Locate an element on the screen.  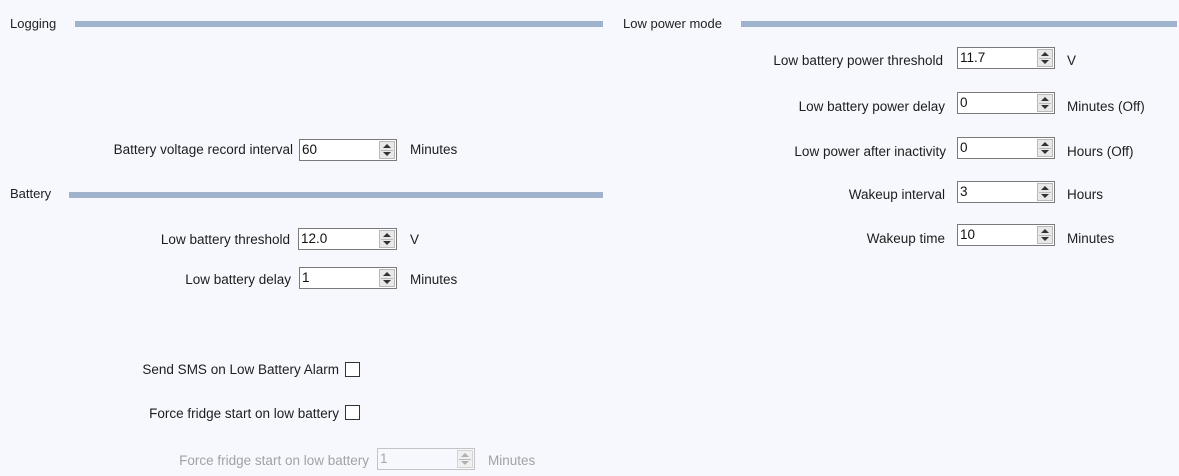
low-power-mode-section-title: Low power mode is located at coordinates (672, 23).